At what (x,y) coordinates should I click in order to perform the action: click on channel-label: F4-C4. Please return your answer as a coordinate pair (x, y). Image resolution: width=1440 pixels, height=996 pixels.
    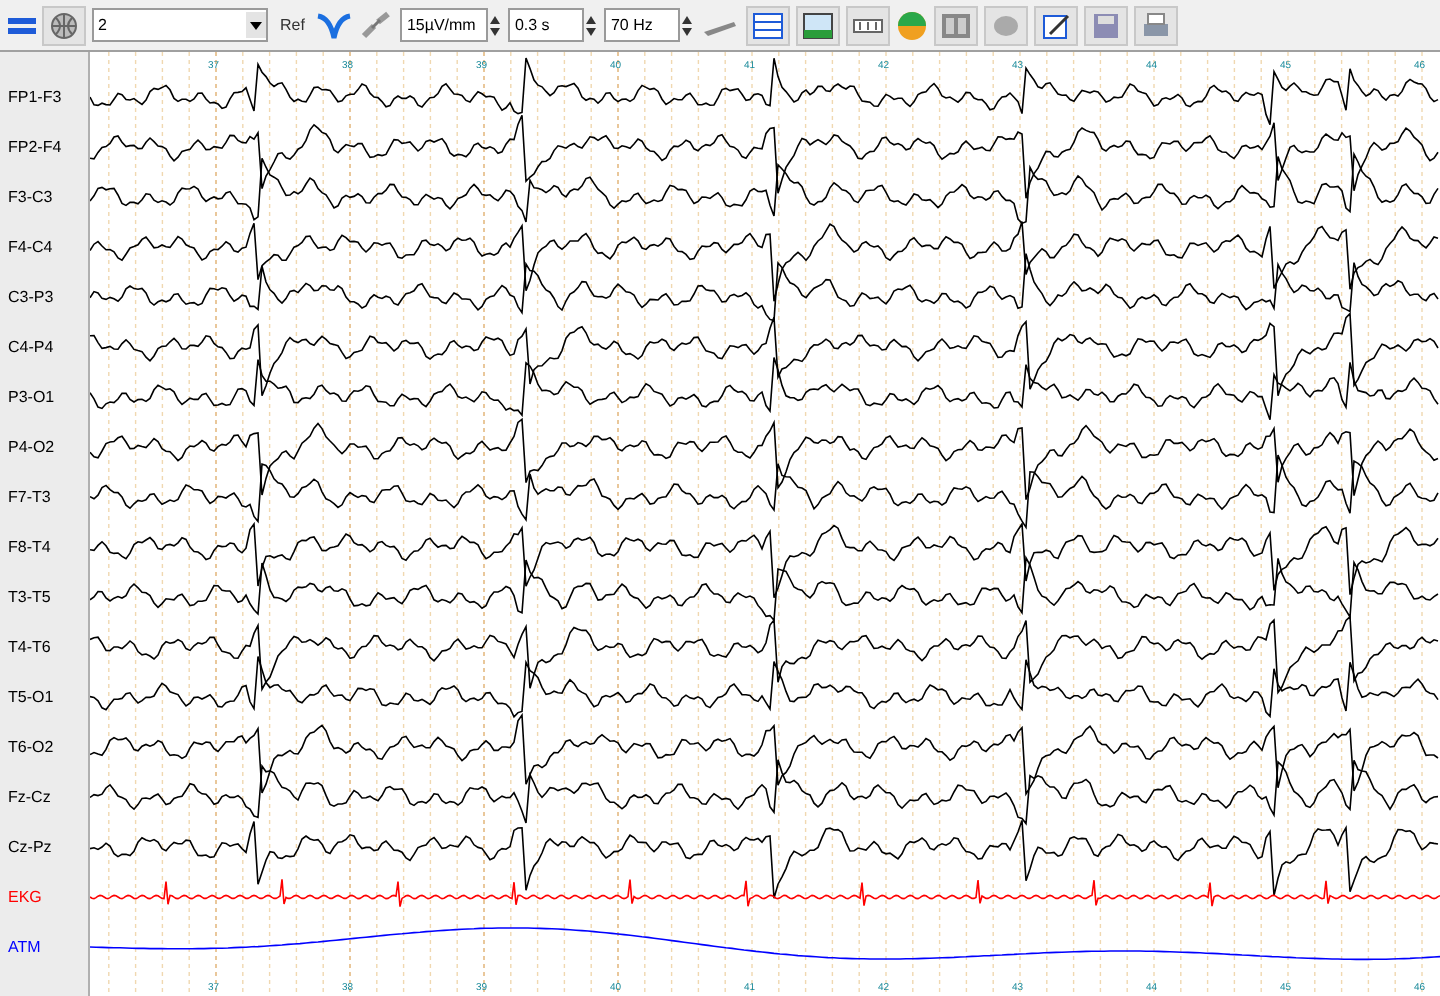
    Looking at the image, I should click on (30, 247).